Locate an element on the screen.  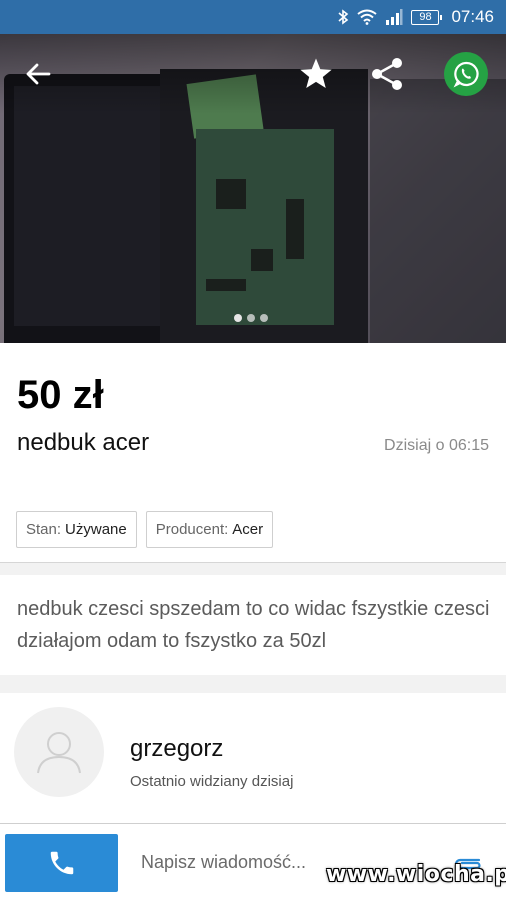
param-key: Producent: is located at coordinates (192, 529).